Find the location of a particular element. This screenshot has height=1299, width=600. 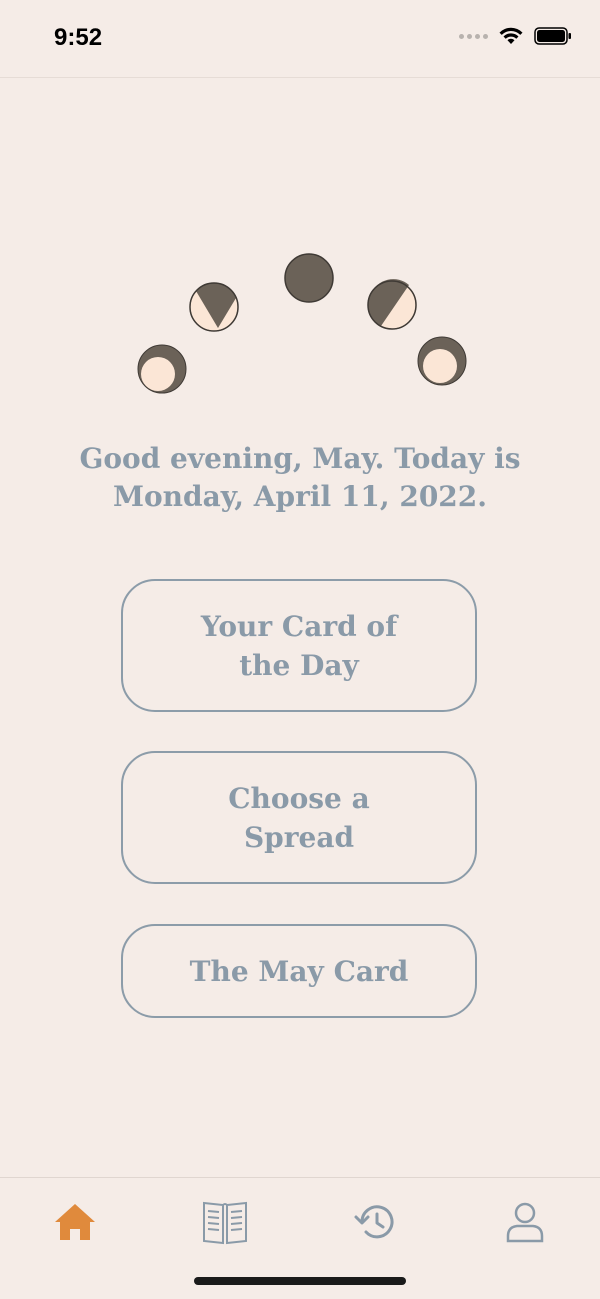

moon-half-left-icon is located at coordinates (214, 307).